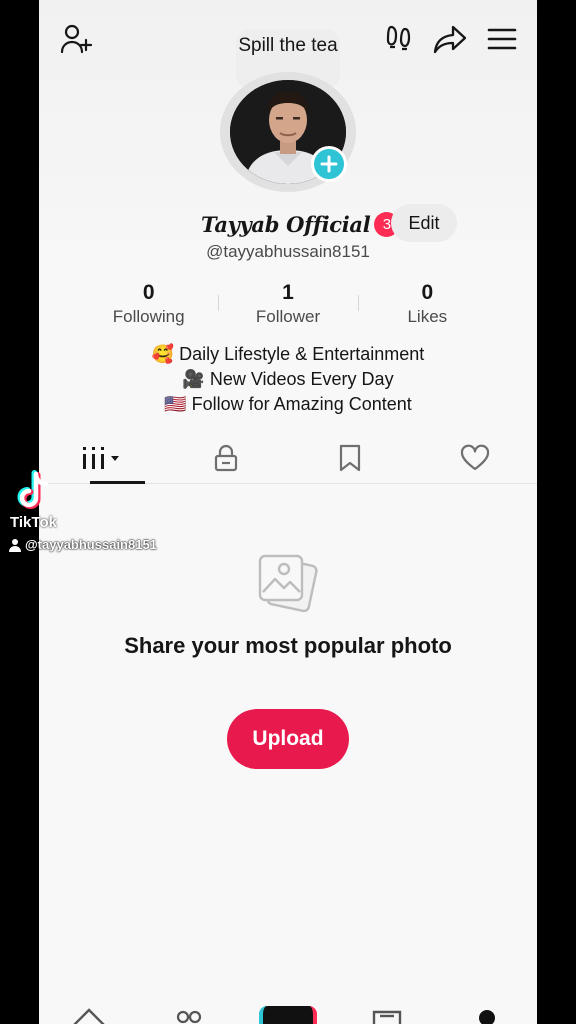 The height and width of the screenshot is (1024, 576). I want to click on tab-liked, so click(475, 457).